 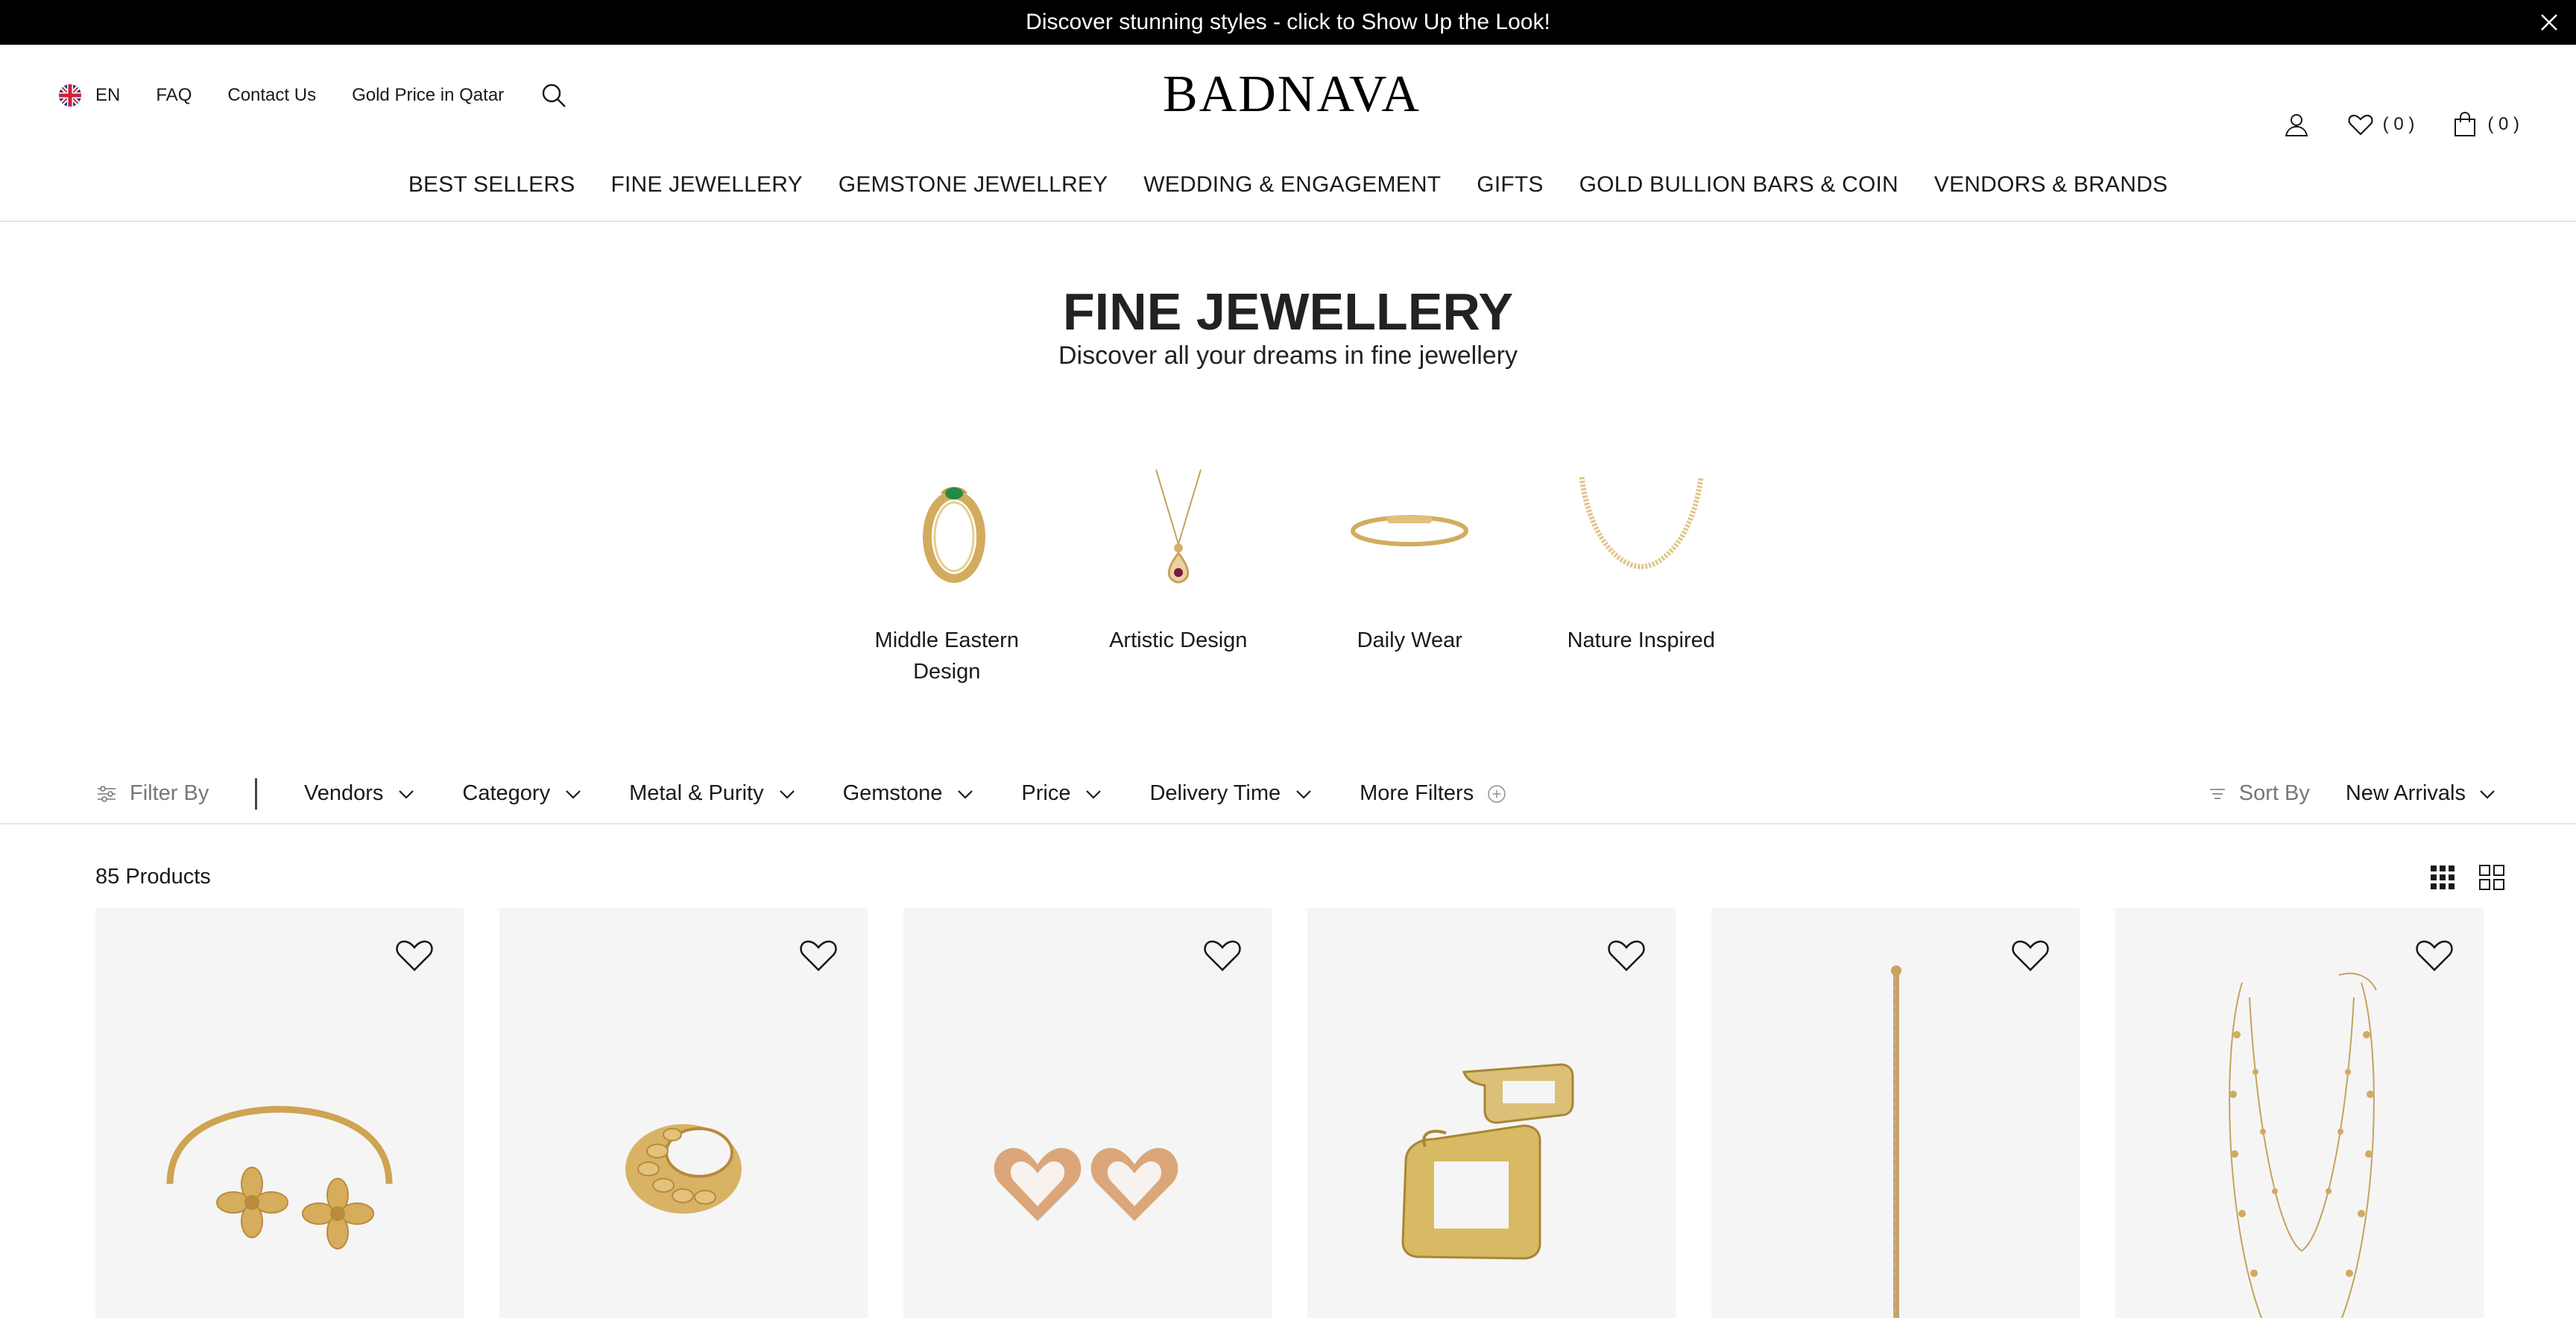 I want to click on bangle-icon, so click(x=1409, y=521).